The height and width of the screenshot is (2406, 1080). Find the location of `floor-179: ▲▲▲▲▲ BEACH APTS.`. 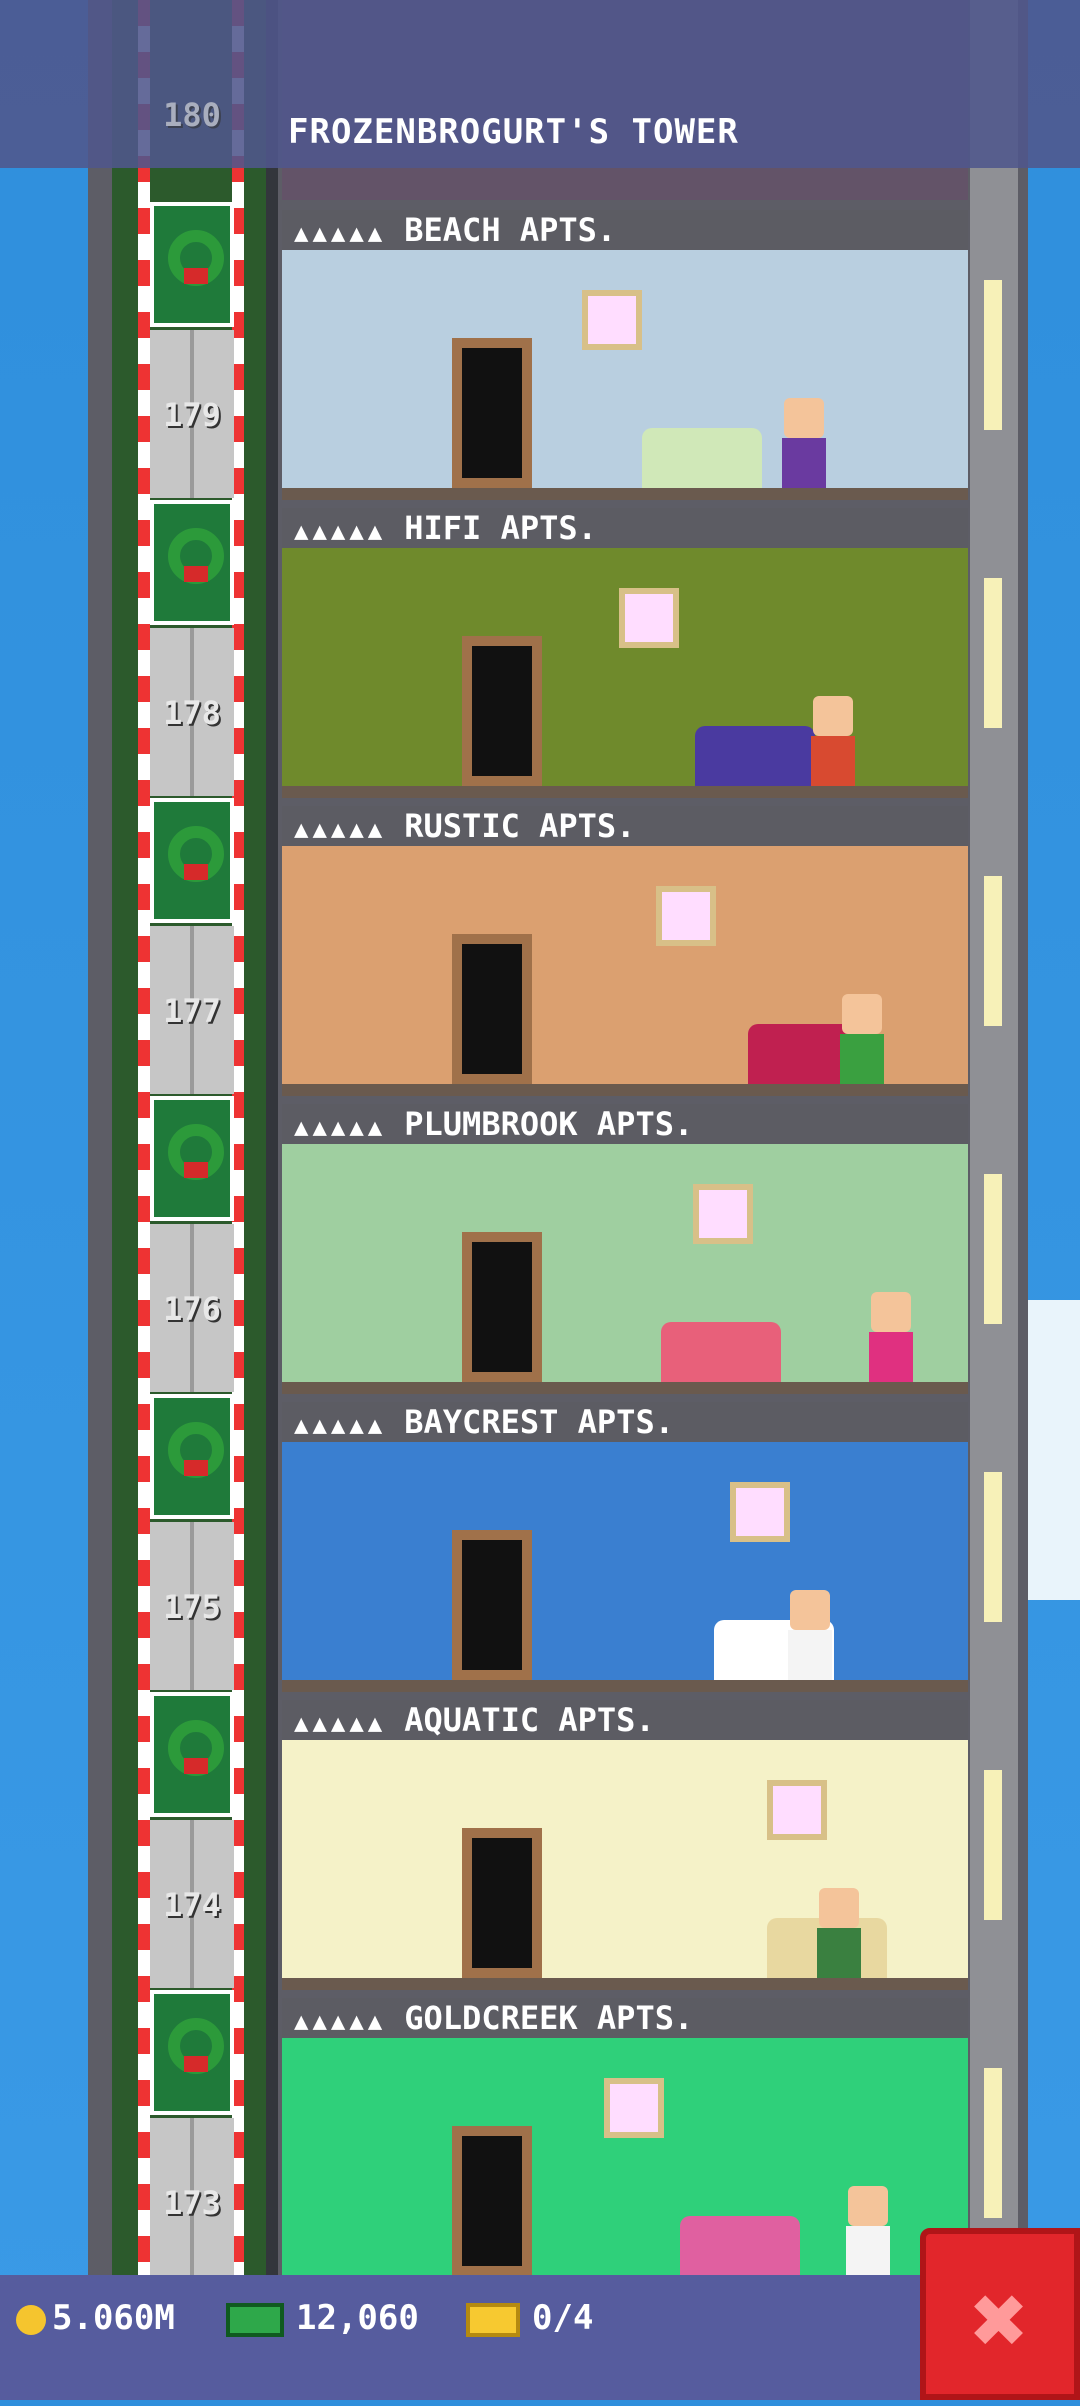

floor-179: ▲▲▲▲▲ BEACH APTS. is located at coordinates (625, 359).